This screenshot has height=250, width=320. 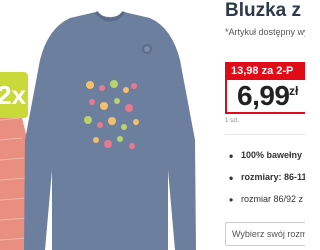 I want to click on current-price: 6,99, so click(x=263, y=95).